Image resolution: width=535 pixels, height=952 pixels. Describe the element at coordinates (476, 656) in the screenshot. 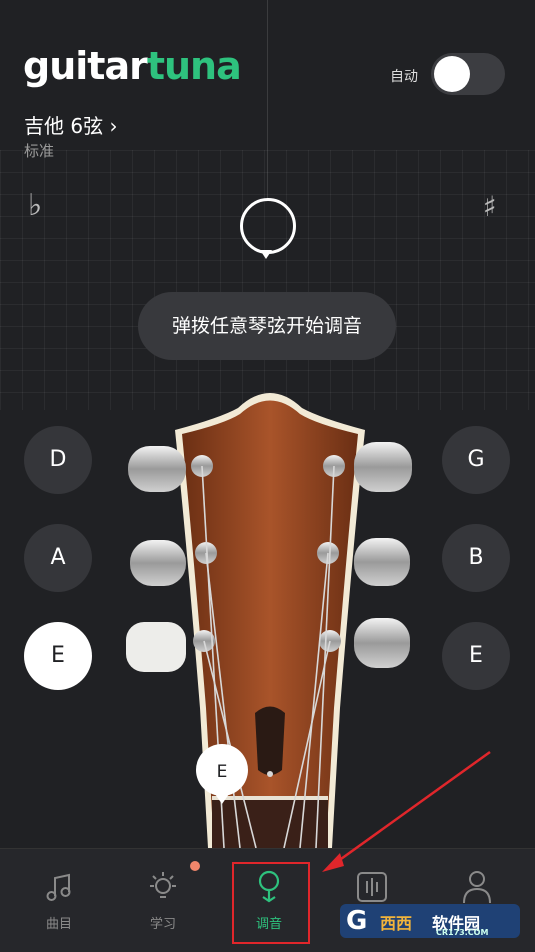

I see `string-button-high-e: E` at that location.